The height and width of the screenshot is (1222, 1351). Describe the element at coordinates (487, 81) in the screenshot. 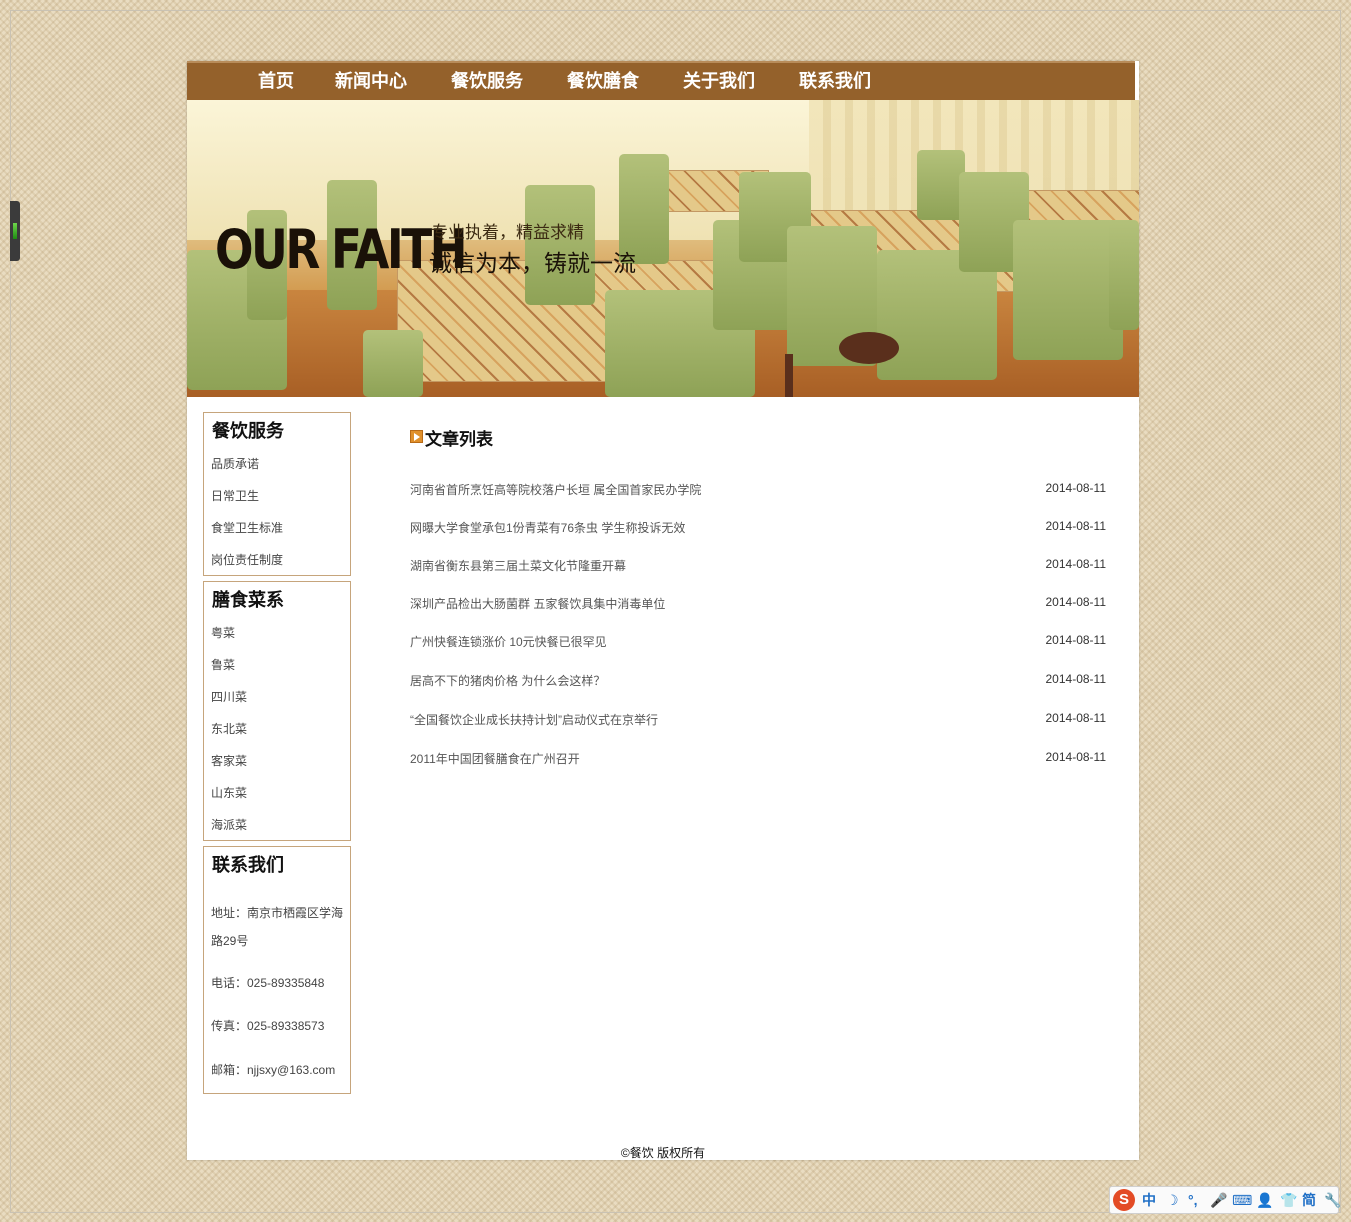

I see `nav-item-service: 餐饮服务` at that location.